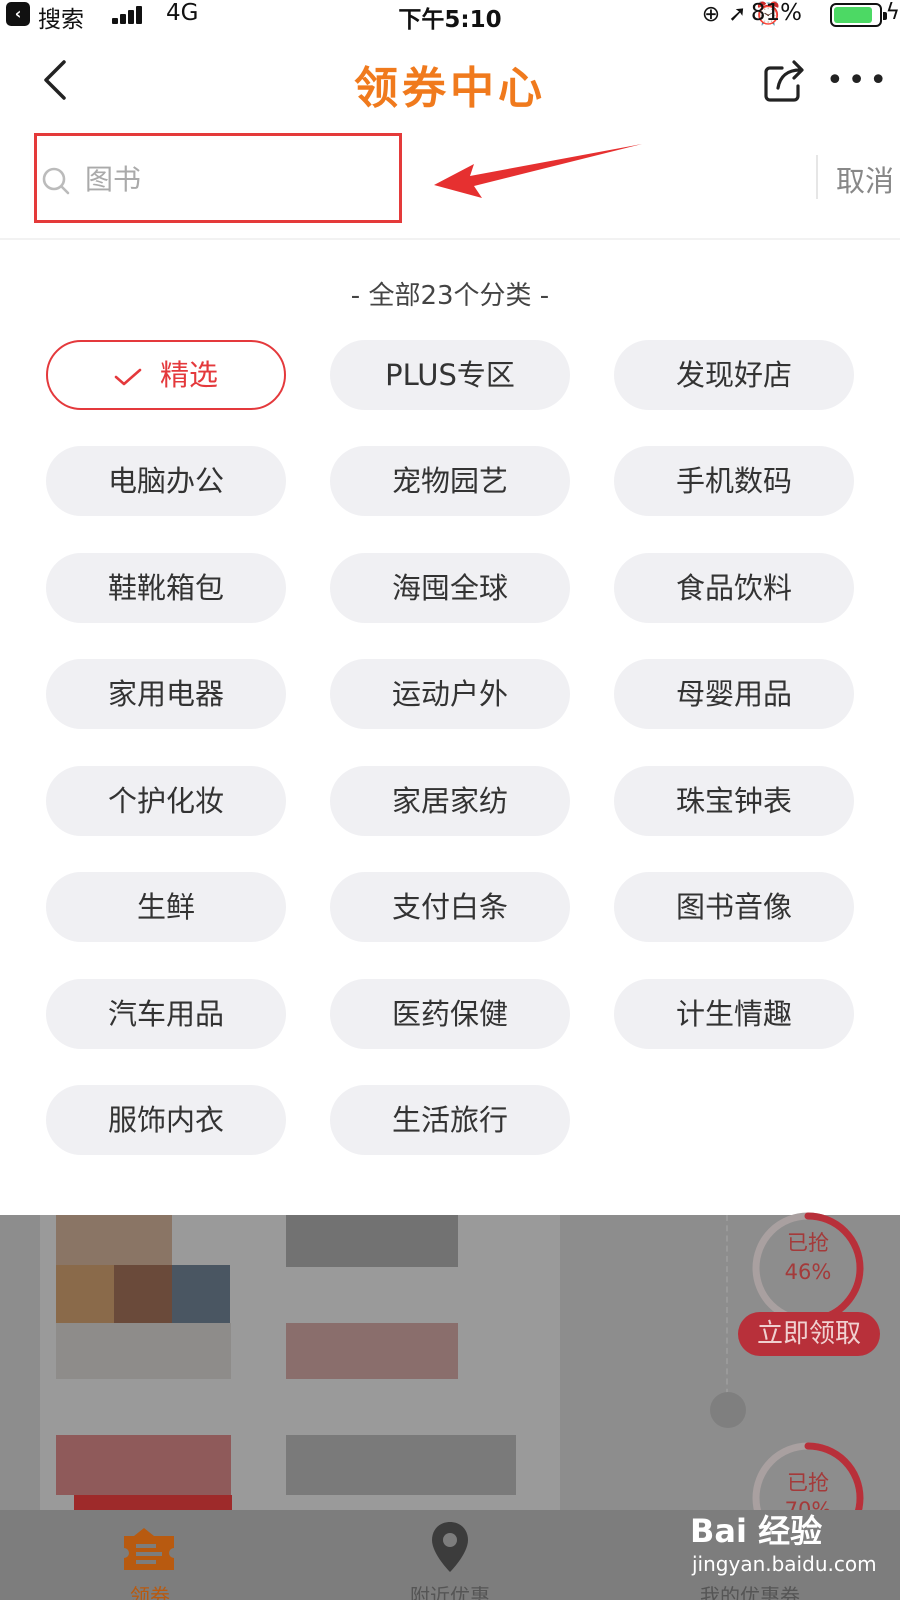 The image size is (900, 1600). What do you see at coordinates (128, 377) in the screenshot?
I see `check-icon` at bounding box center [128, 377].